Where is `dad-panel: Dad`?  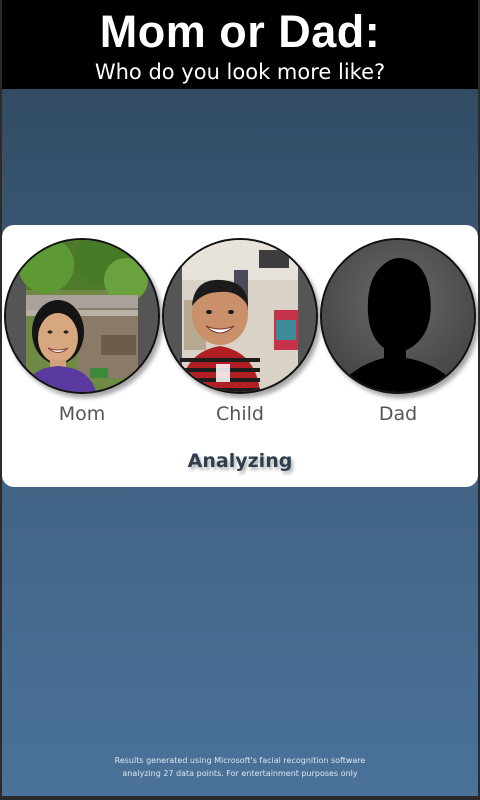
dad-panel: Dad is located at coordinates (398, 332).